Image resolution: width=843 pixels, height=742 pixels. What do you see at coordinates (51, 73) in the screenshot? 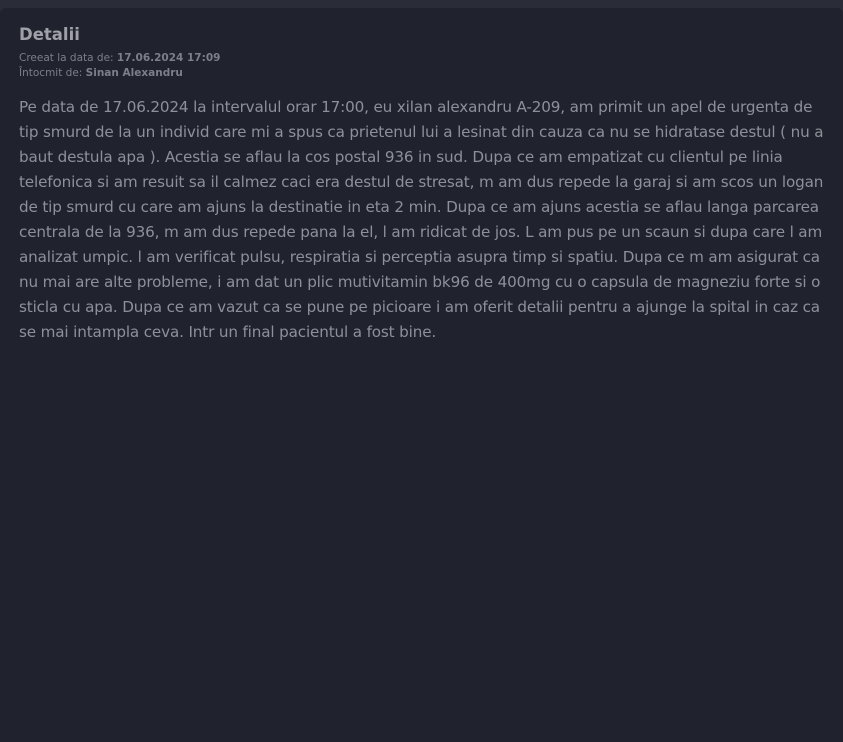
I see `author-label: Întocmit de:` at bounding box center [51, 73].